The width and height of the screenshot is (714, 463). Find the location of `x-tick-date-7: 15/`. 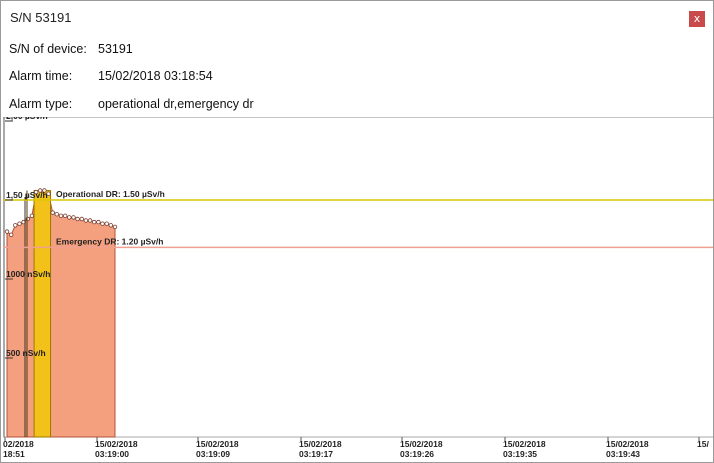

x-tick-date-7: 15/ is located at coordinates (703, 444).